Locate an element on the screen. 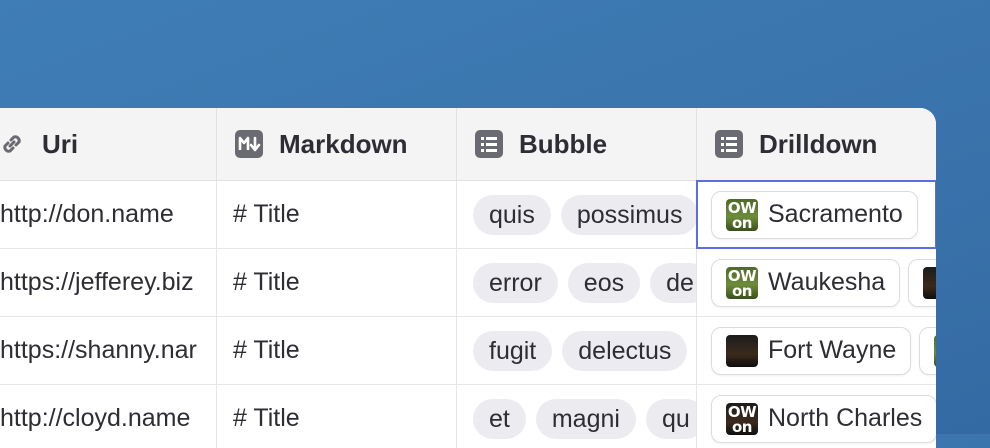 Image resolution: width=990 pixels, height=448 pixels. column-header-uri: Uri is located at coordinates (108, 144).